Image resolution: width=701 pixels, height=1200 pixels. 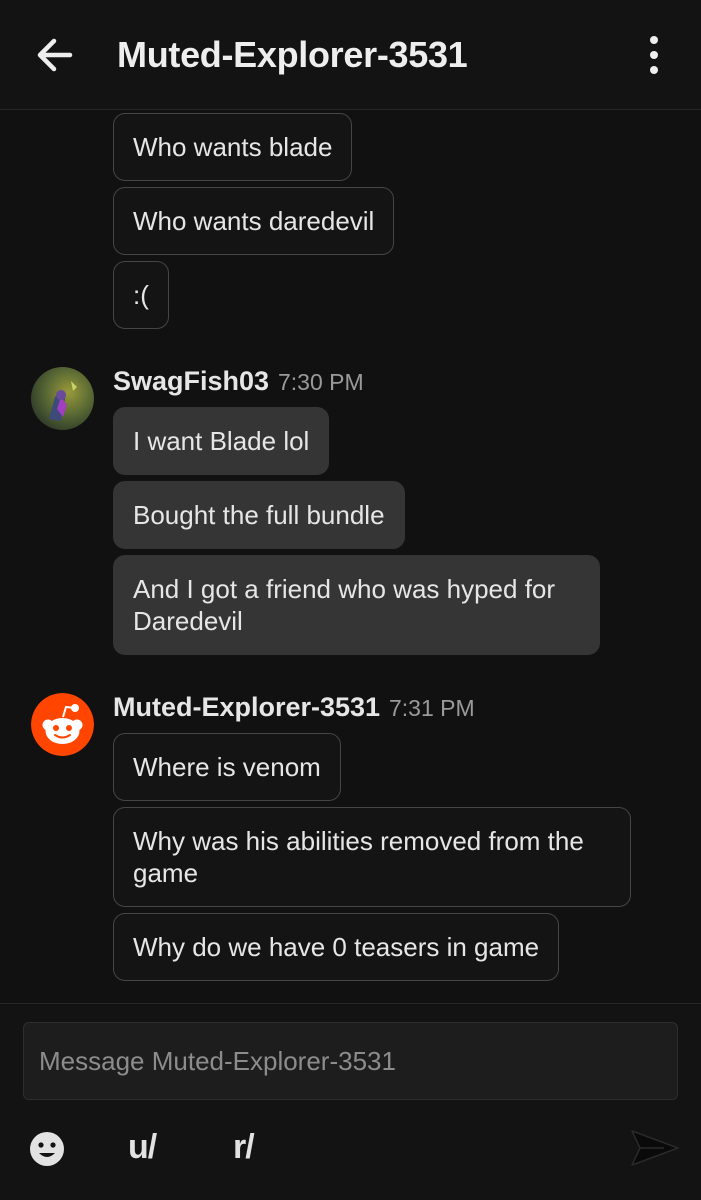 What do you see at coordinates (432, 708) in the screenshot?
I see `message-timestamp: 7:31 PM` at bounding box center [432, 708].